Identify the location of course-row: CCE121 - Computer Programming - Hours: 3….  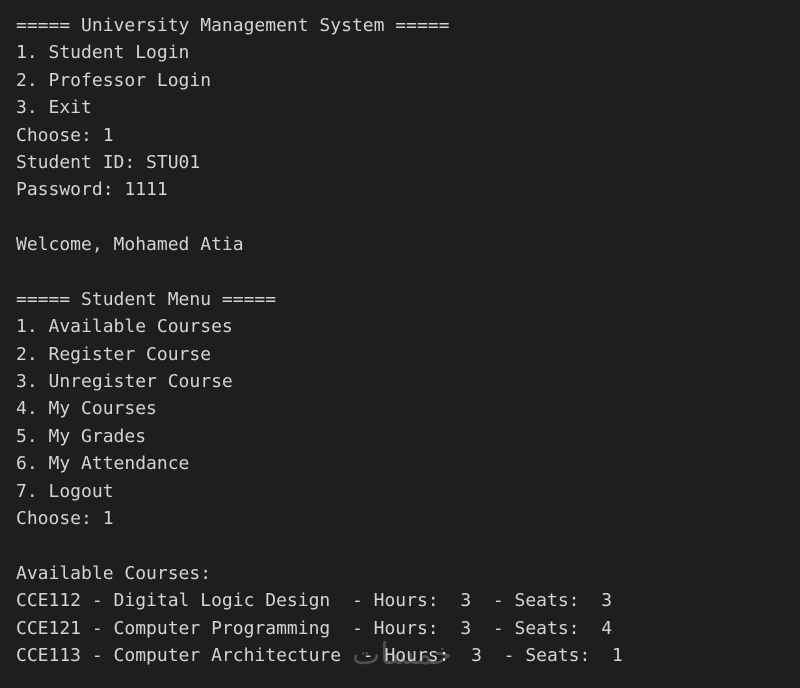
(314, 628).